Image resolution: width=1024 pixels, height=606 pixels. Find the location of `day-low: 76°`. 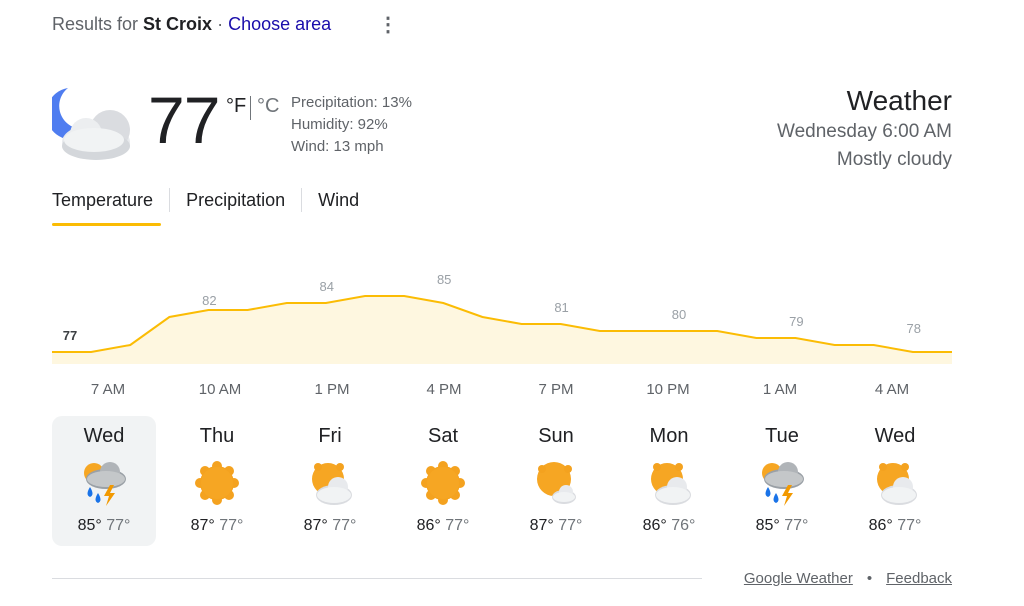

day-low: 76° is located at coordinates (683, 525).